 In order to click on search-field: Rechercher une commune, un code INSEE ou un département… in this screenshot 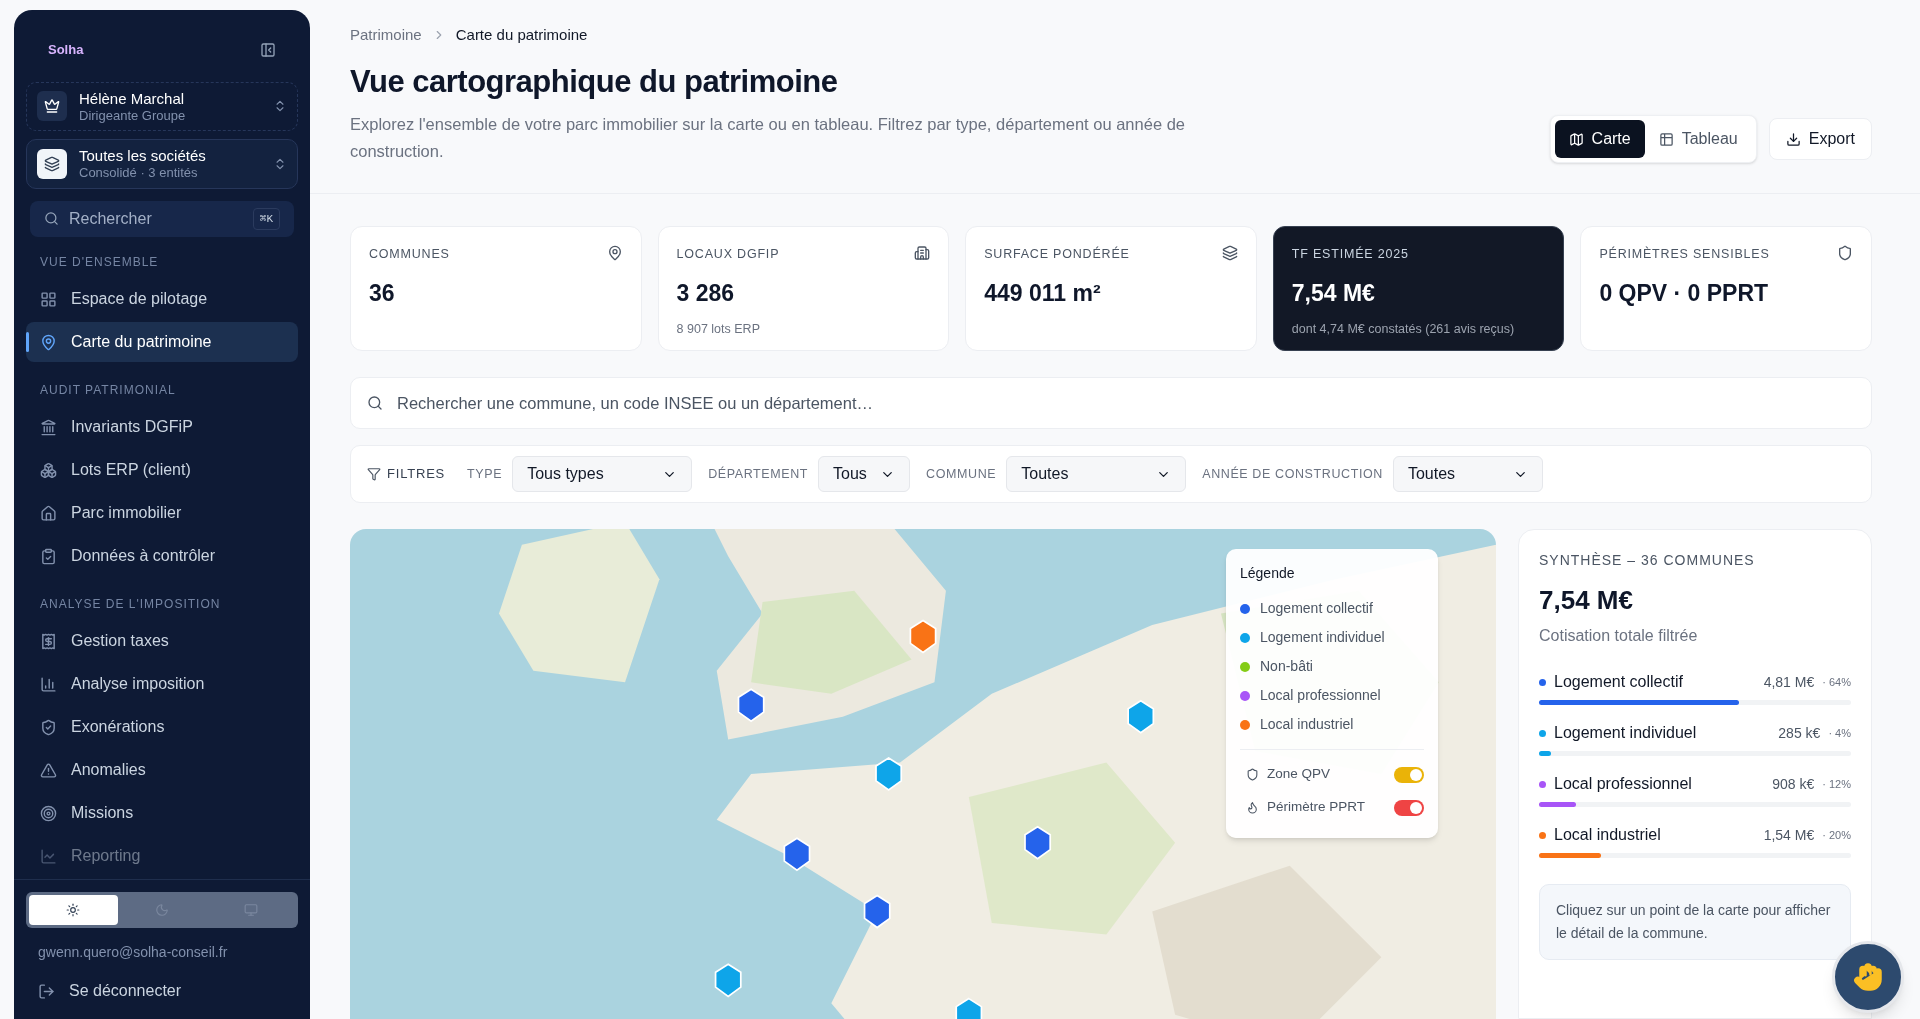, I will do `click(1111, 403)`.